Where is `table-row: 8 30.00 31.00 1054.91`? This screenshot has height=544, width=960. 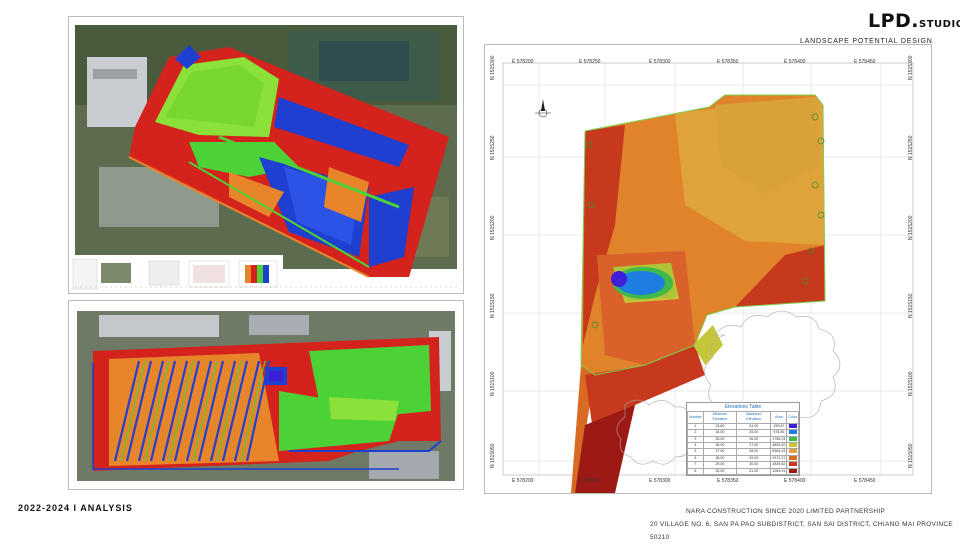 table-row: 8 30.00 31.00 1054.91 is located at coordinates (743, 471).